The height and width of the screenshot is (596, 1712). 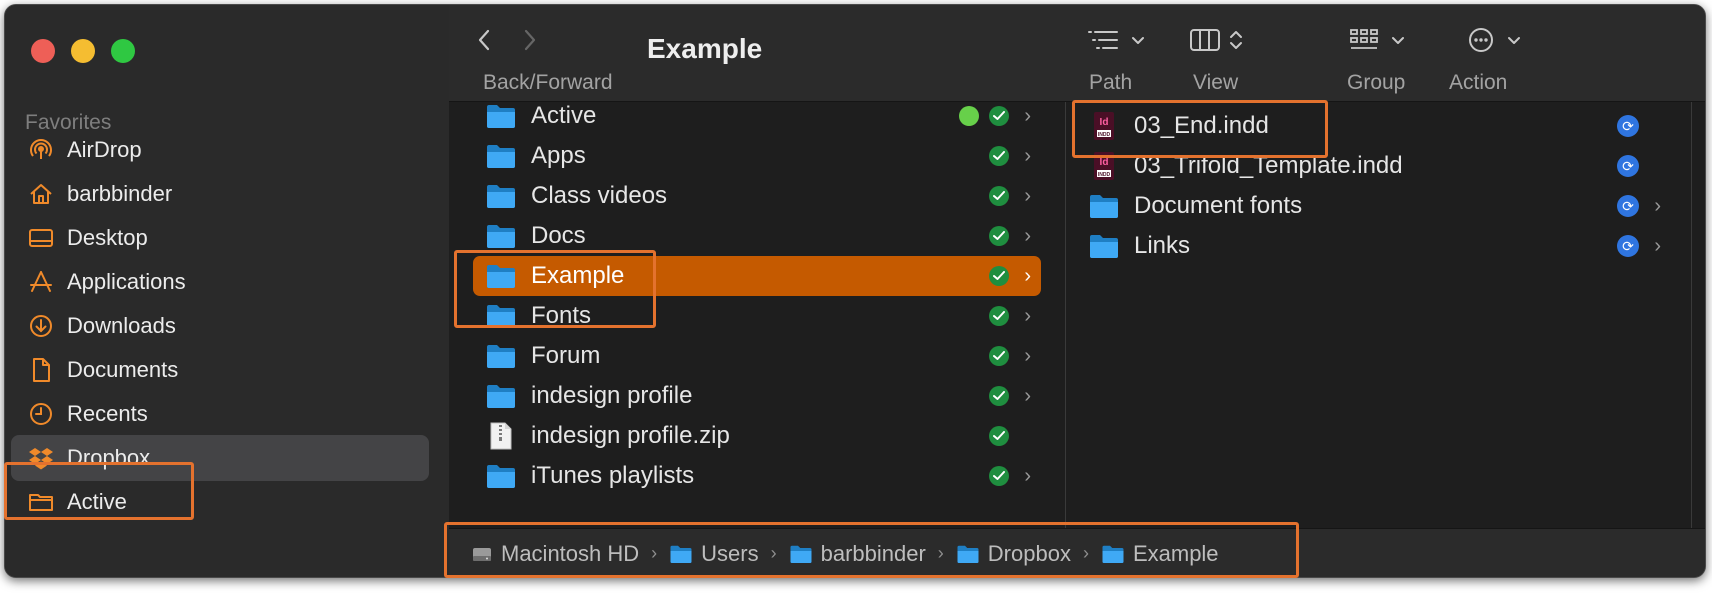 What do you see at coordinates (107, 413) in the screenshot?
I see `sidebar-item-label: Recents` at bounding box center [107, 413].